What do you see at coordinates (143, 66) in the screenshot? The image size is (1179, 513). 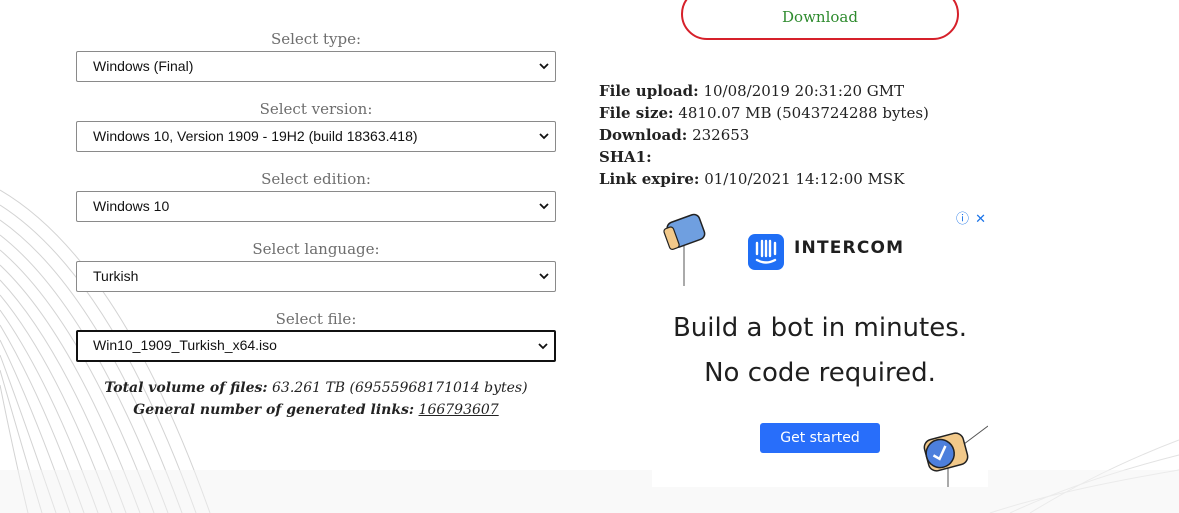 I see `select-type-value: Windows (Final)` at bounding box center [143, 66].